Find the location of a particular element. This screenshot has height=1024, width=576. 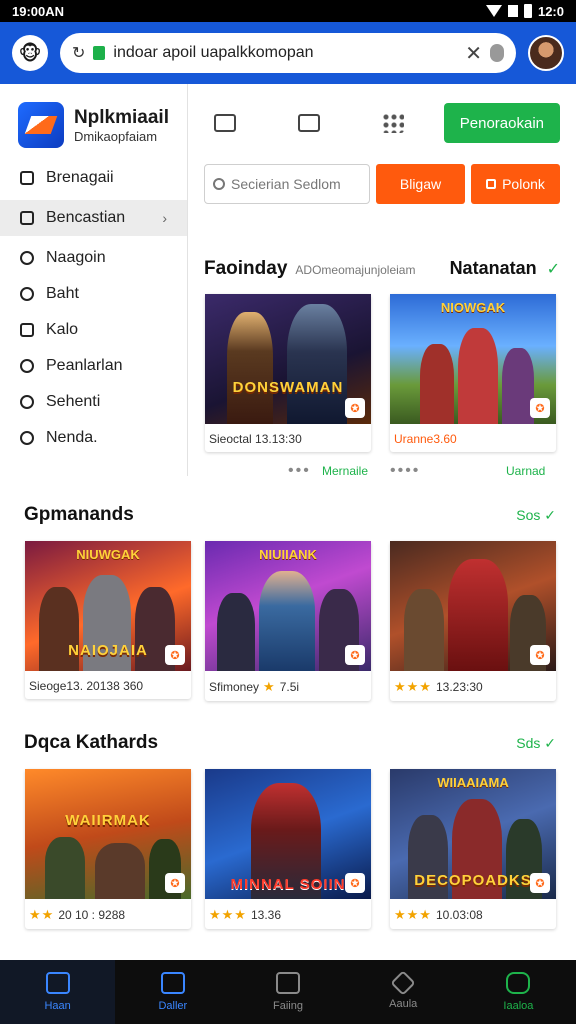

avatar is located at coordinates (546, 53).